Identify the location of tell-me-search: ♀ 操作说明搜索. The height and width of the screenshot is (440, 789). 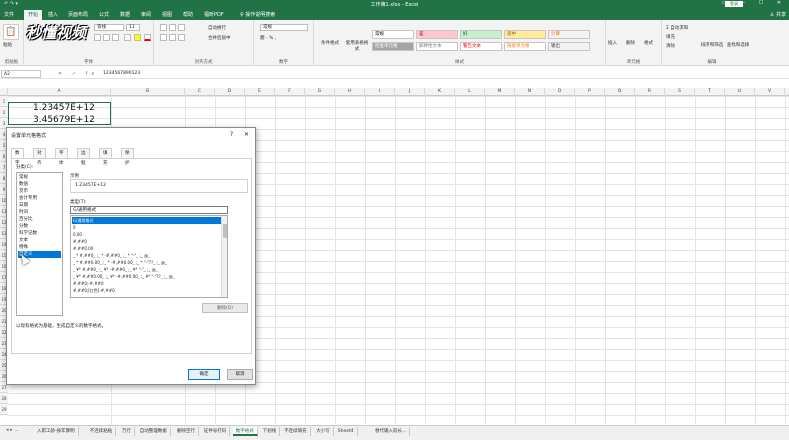
(257, 15).